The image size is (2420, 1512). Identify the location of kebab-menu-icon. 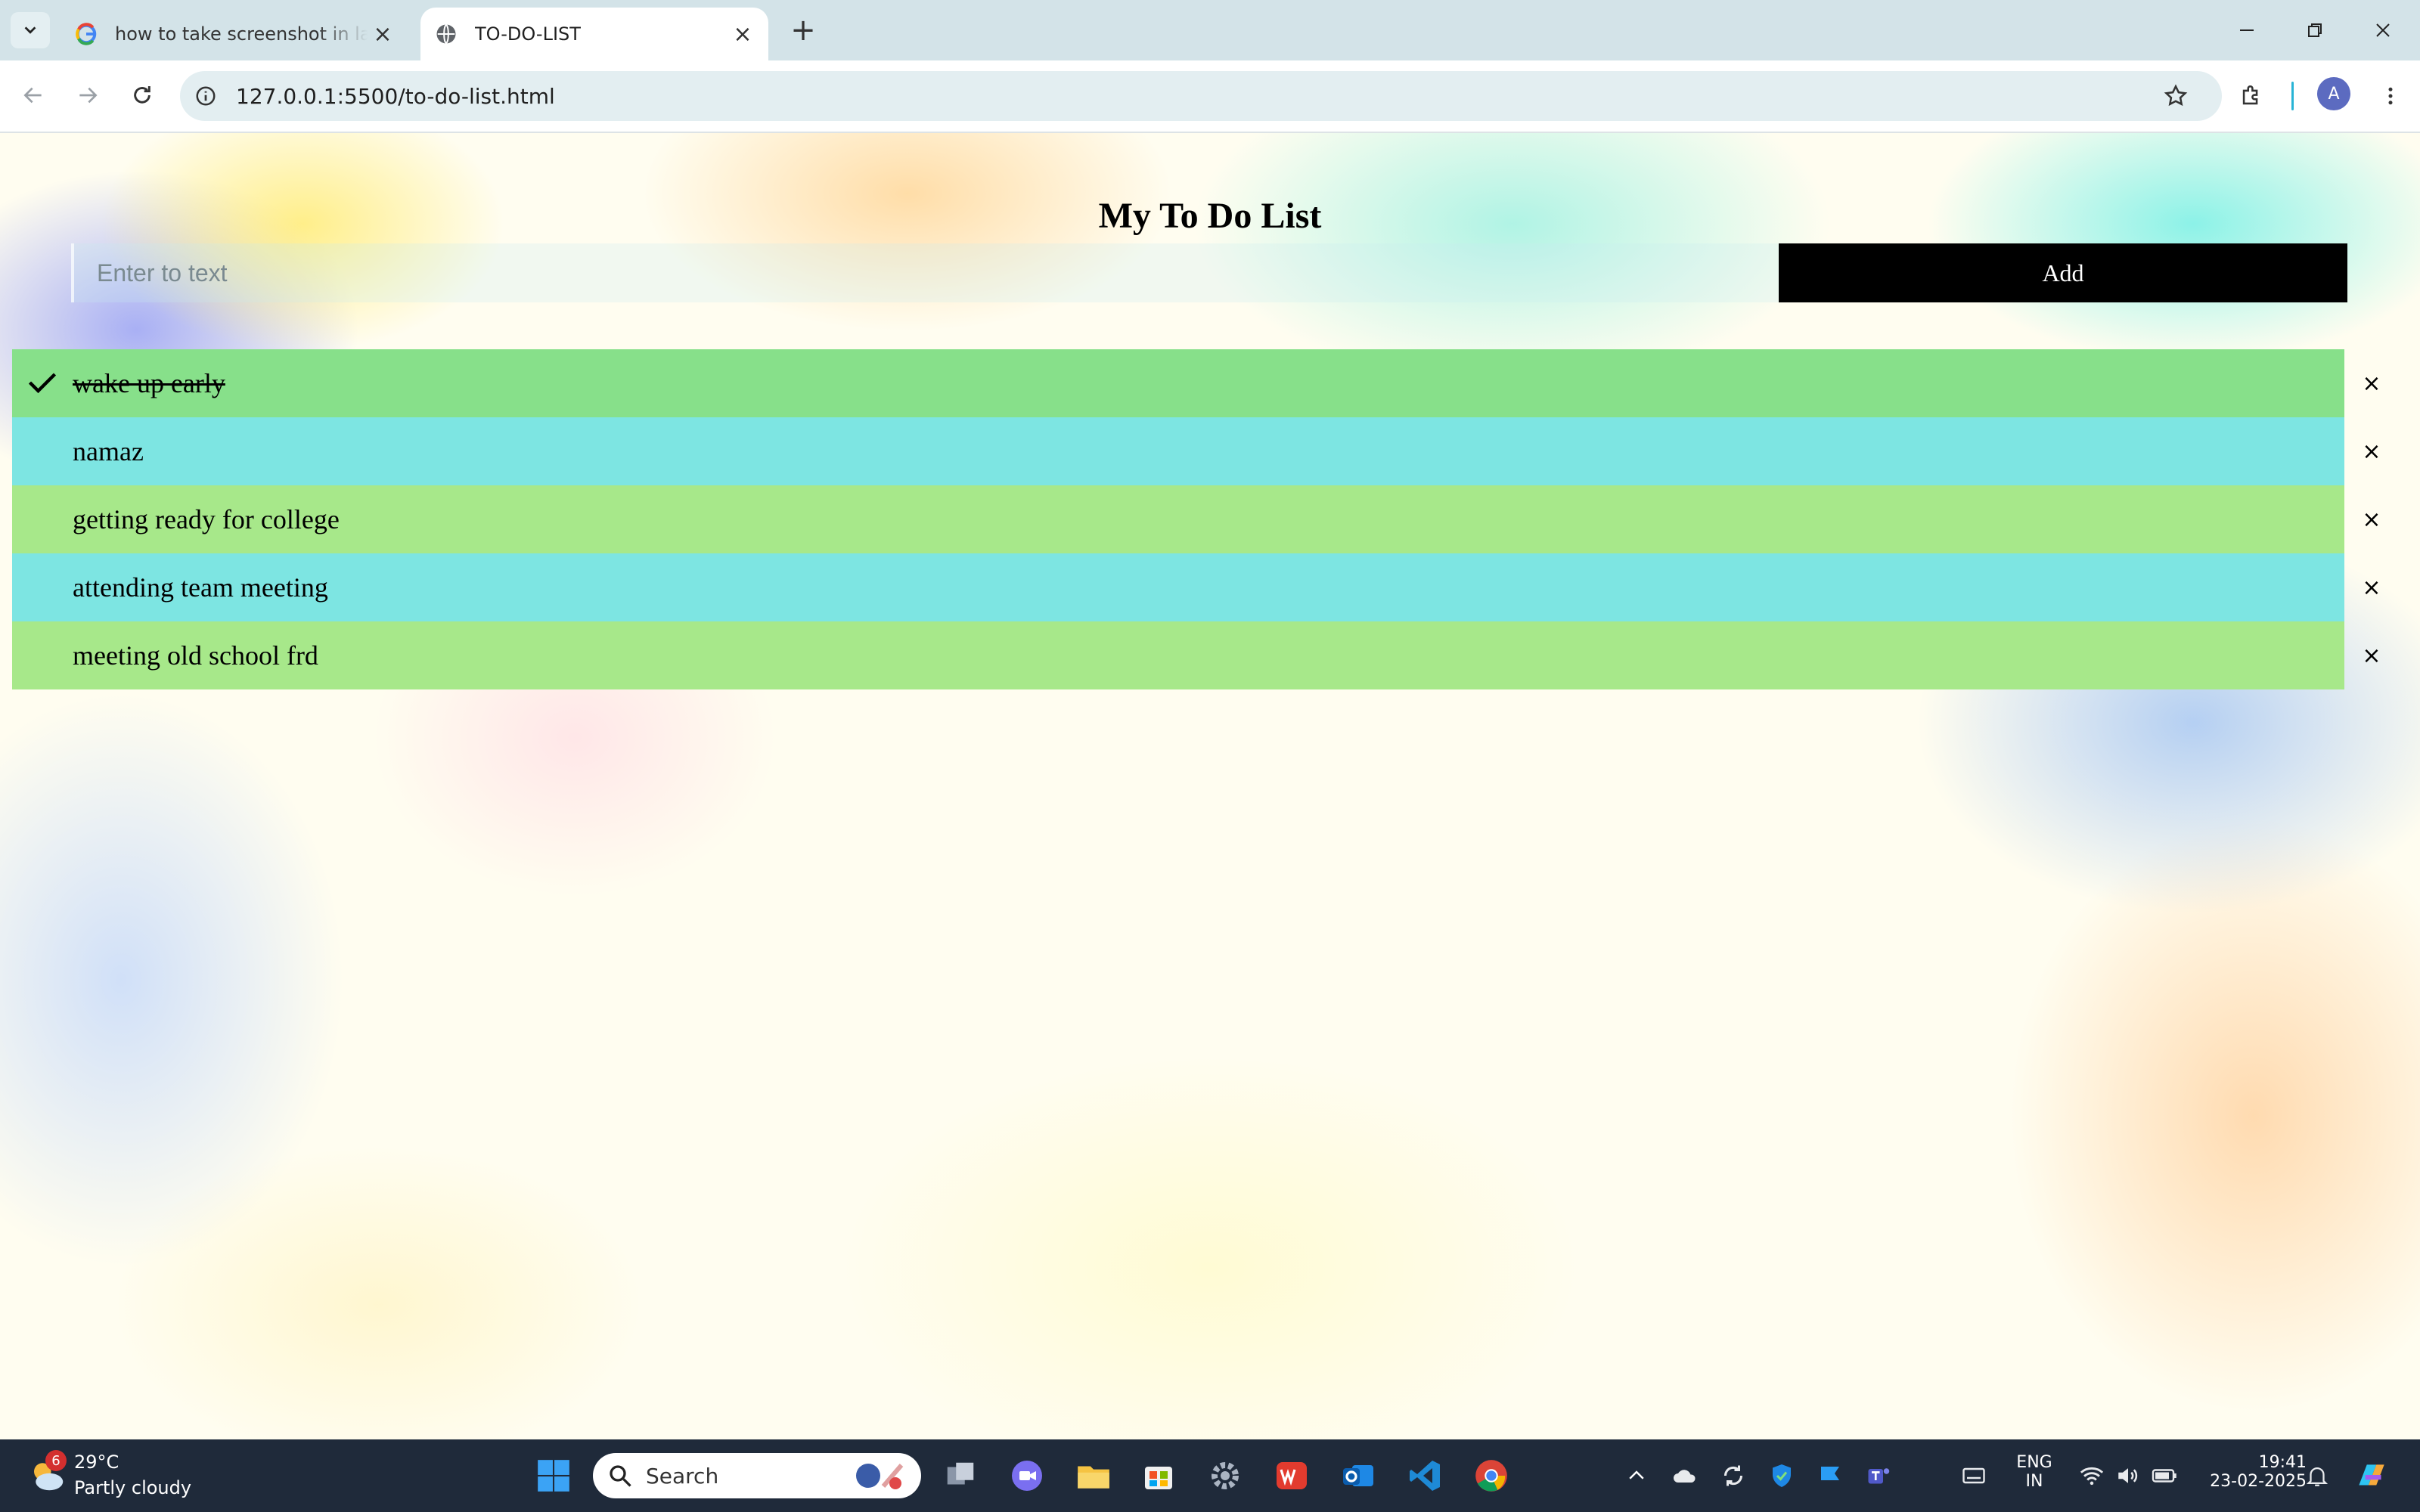
(2390, 96).